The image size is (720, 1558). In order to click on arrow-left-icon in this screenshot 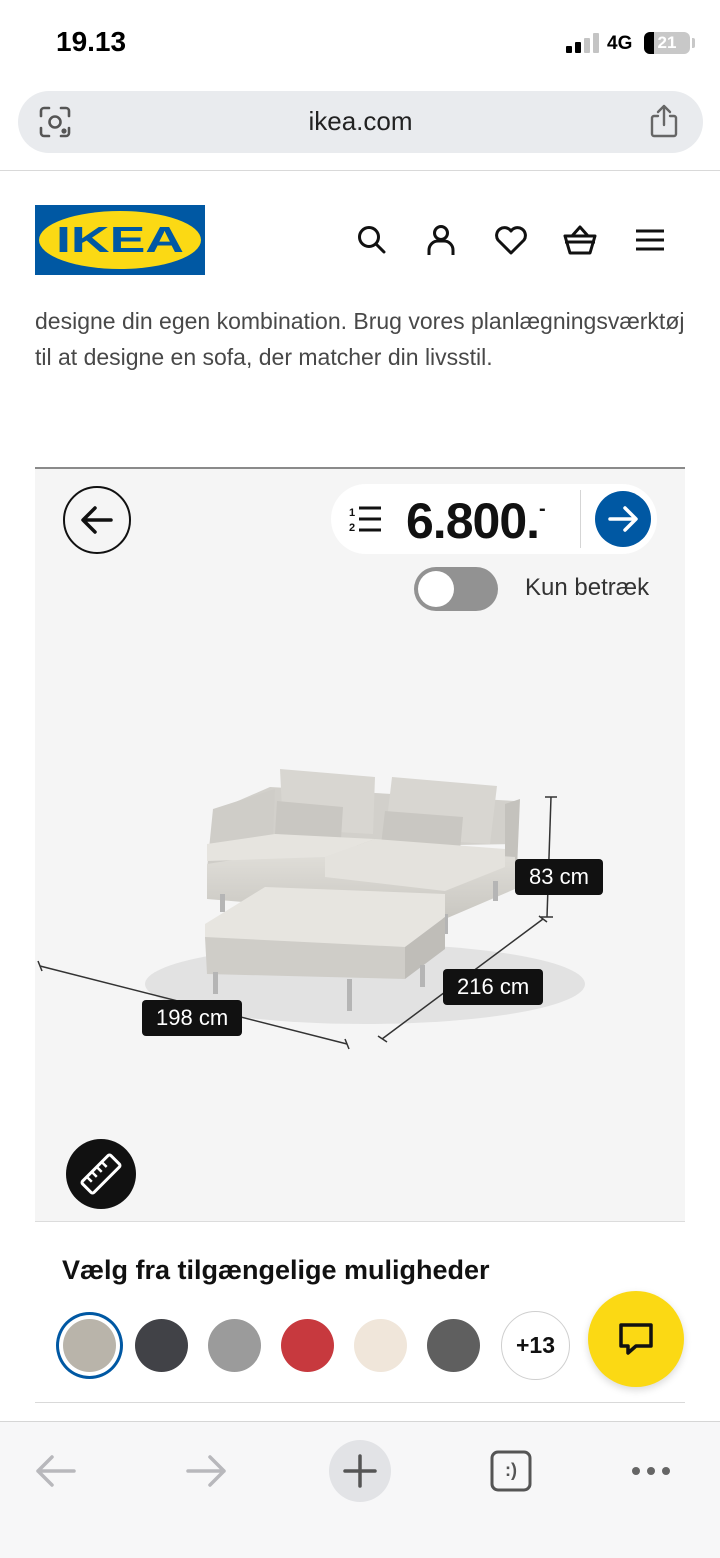, I will do `click(97, 520)`.